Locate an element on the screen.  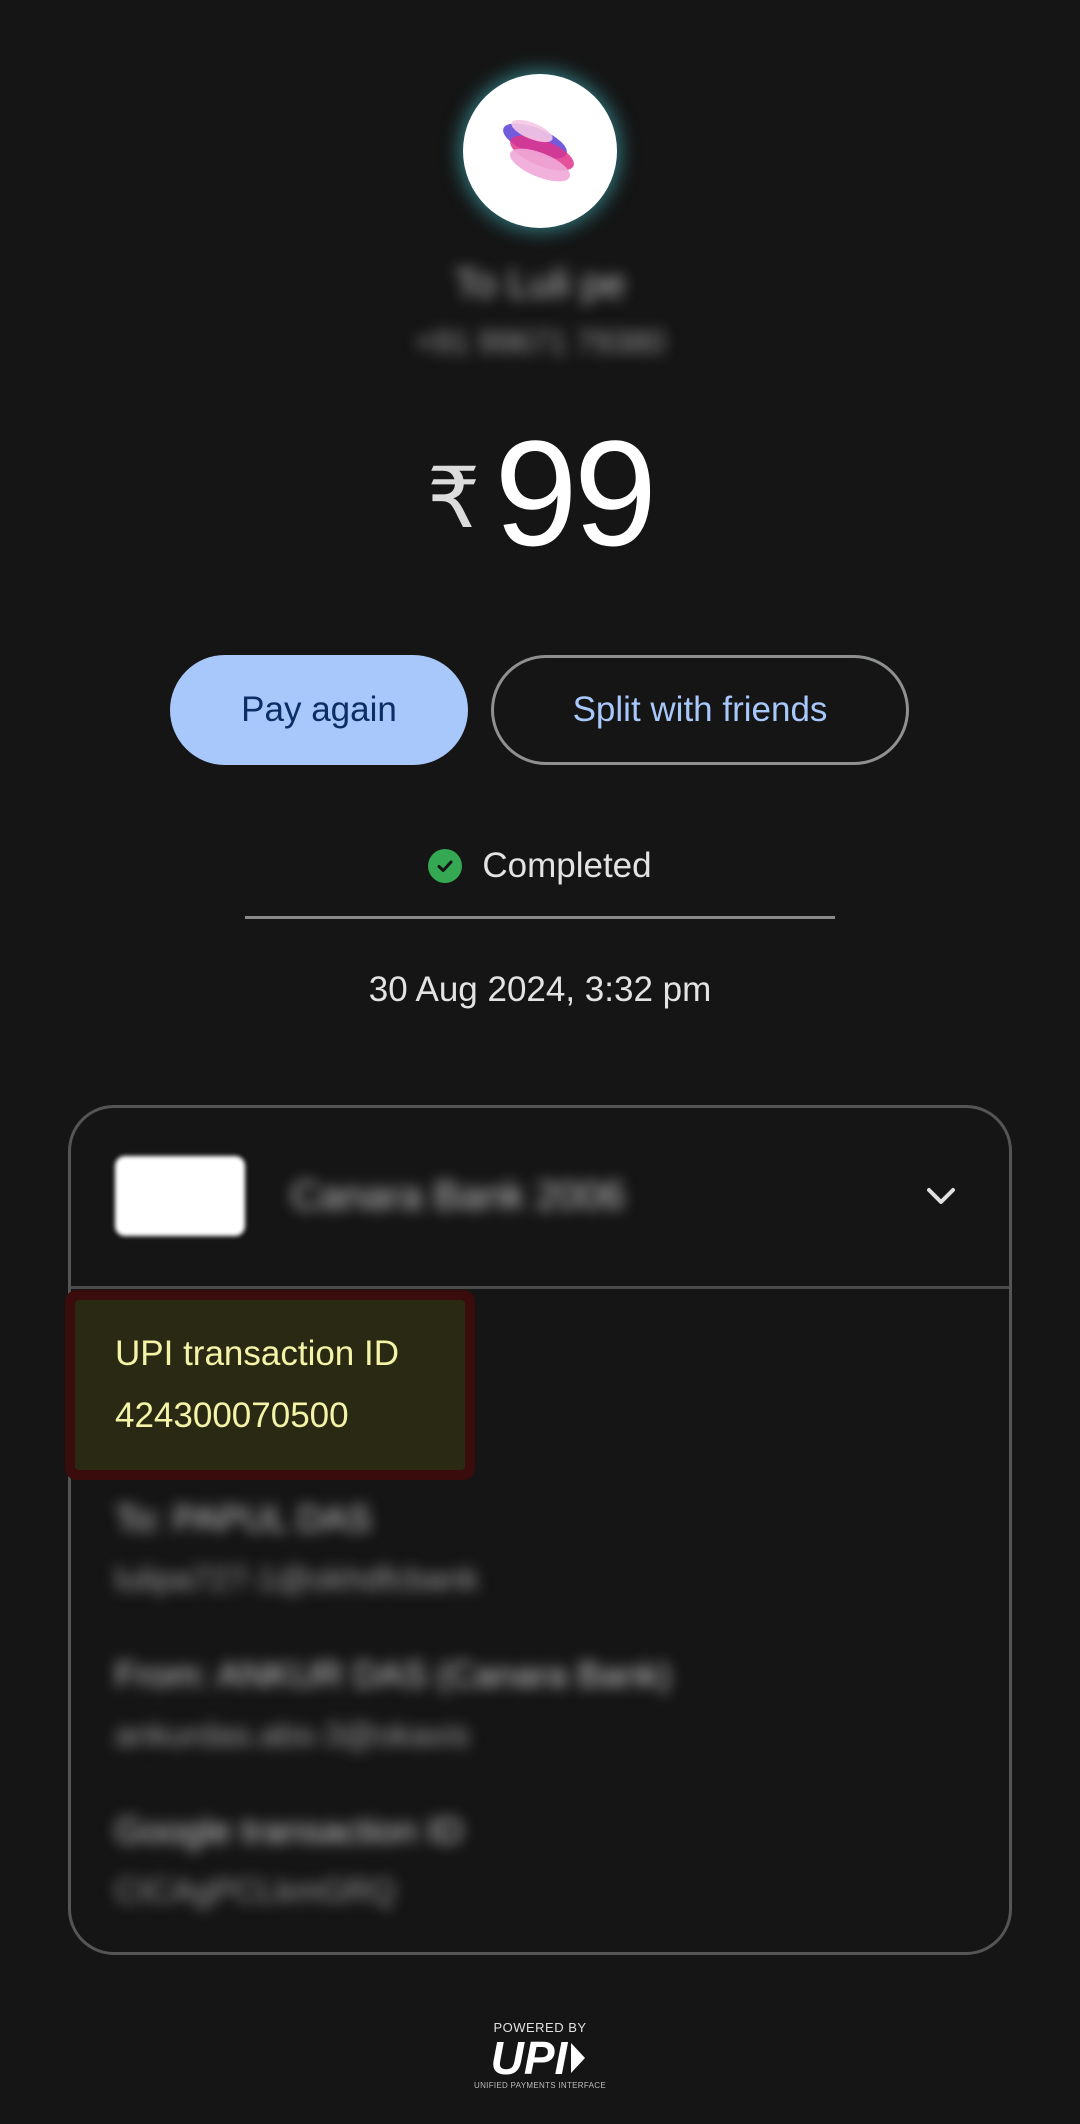
chevron-down-icon is located at coordinates (941, 1196).